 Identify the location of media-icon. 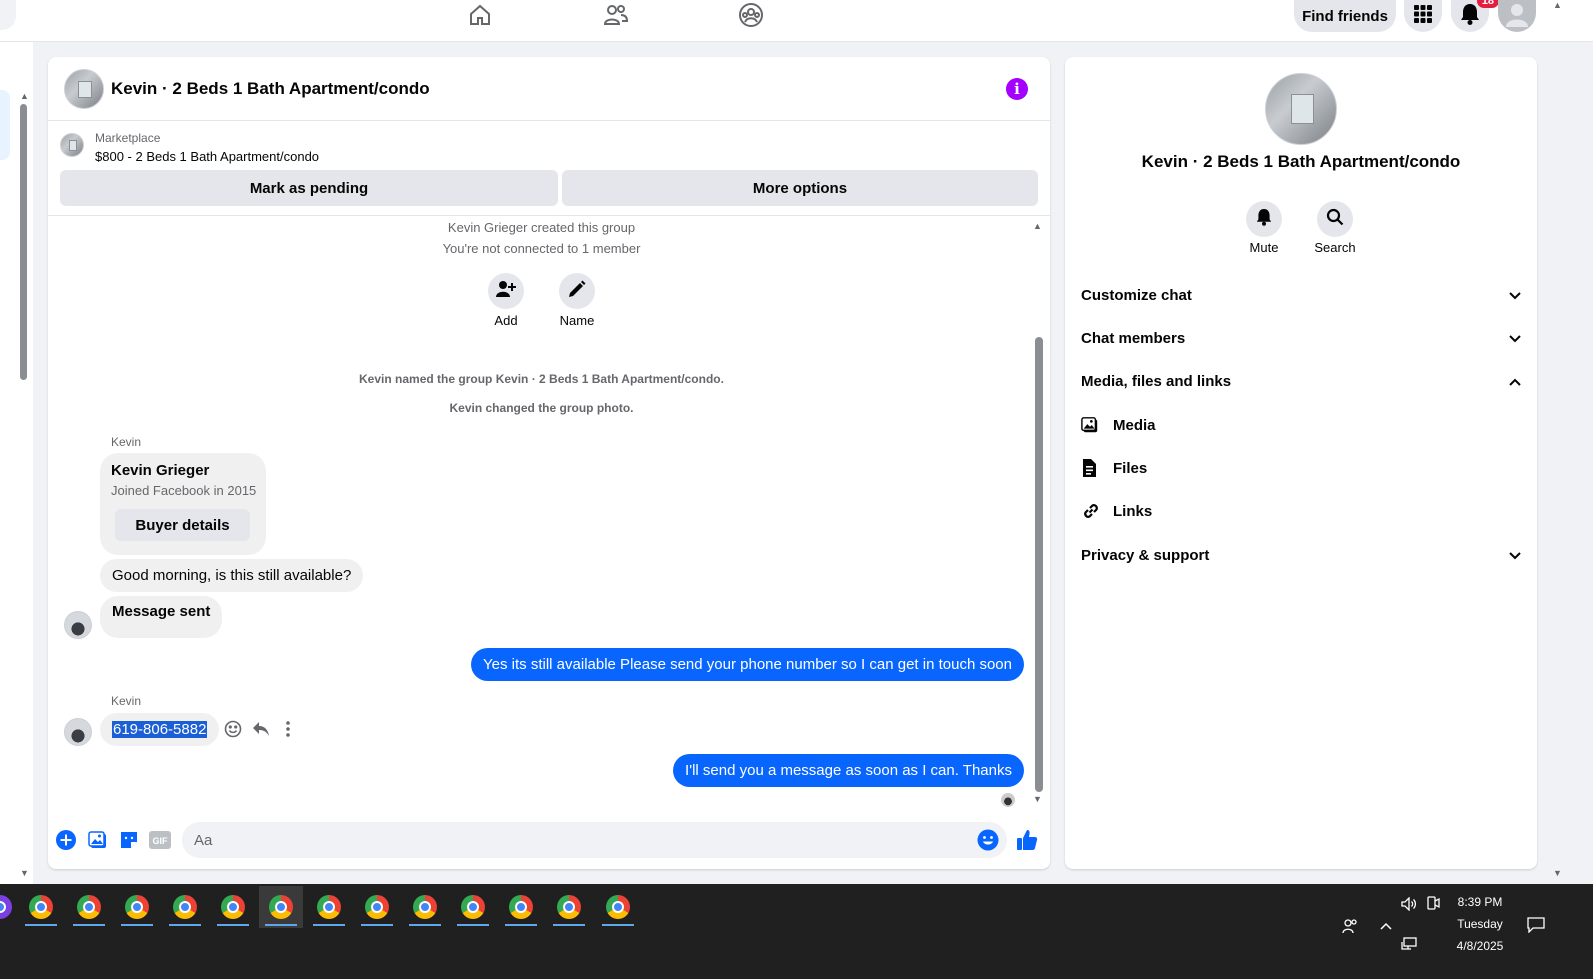
(1097, 425).